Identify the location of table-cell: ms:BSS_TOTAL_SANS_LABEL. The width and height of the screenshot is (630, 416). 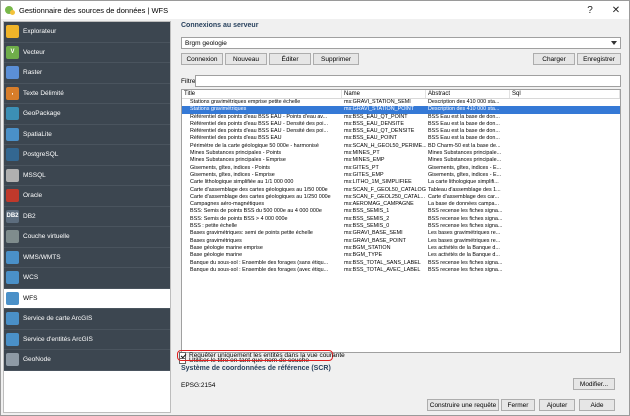
(382, 262).